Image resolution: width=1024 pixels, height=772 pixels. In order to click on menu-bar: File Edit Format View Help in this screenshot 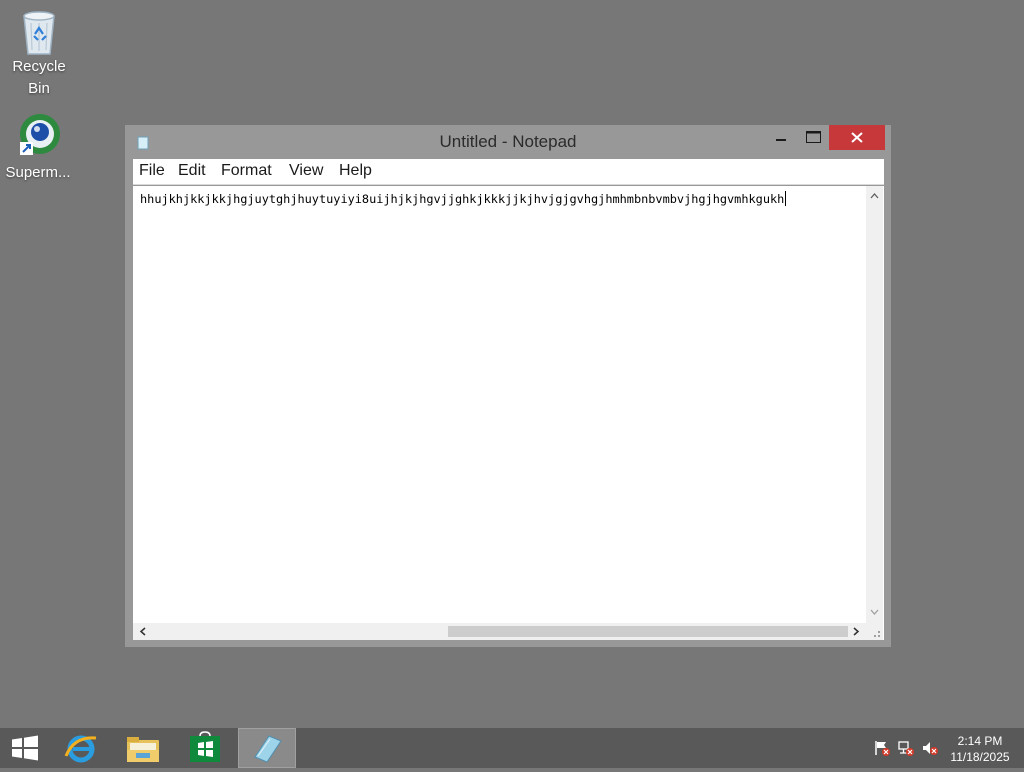, I will do `click(508, 172)`.